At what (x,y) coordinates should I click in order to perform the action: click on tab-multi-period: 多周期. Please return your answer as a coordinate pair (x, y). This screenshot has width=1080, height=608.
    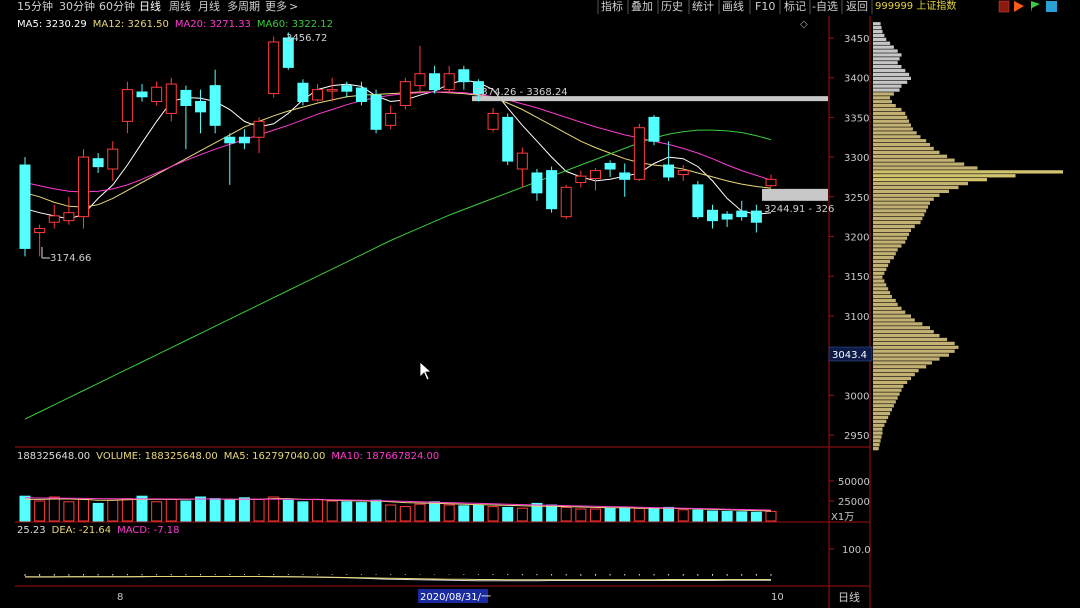
    Looking at the image, I should click on (243, 6).